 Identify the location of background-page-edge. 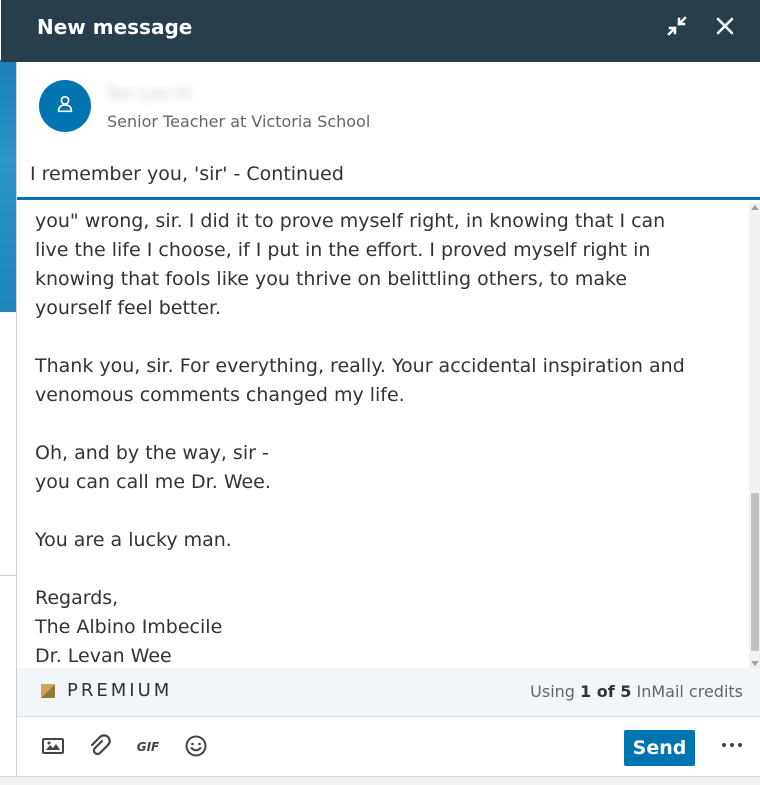
(8, 186).